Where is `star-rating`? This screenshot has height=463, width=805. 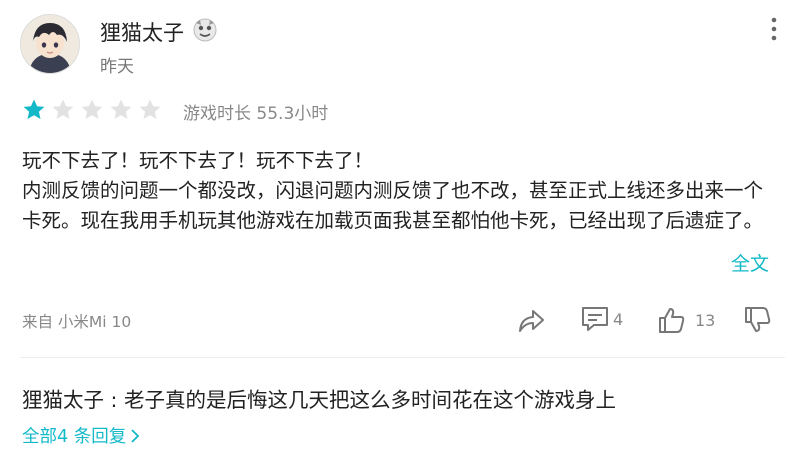
star-rating is located at coordinates (92, 110).